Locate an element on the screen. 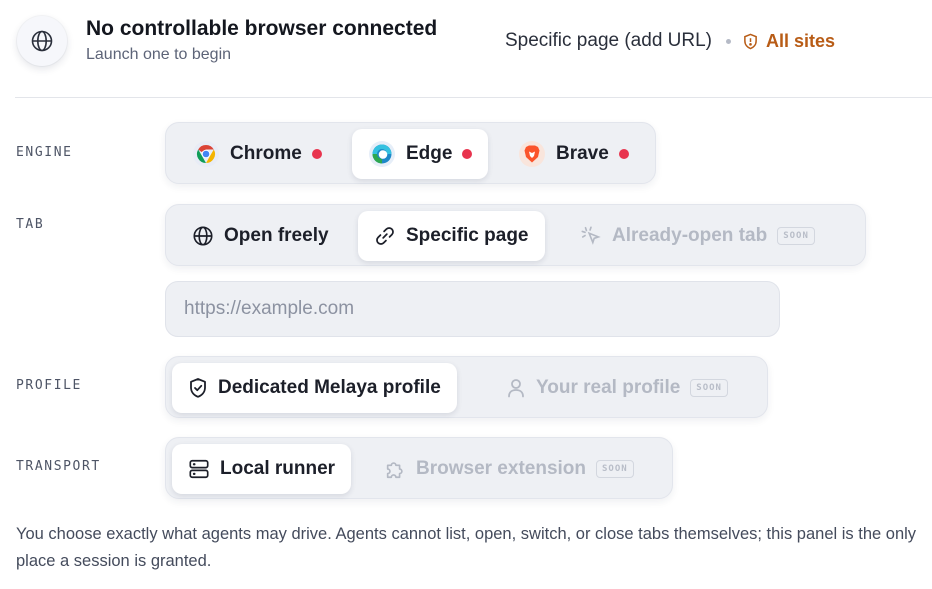  profile-option-label: Your real profile is located at coordinates (608, 387).